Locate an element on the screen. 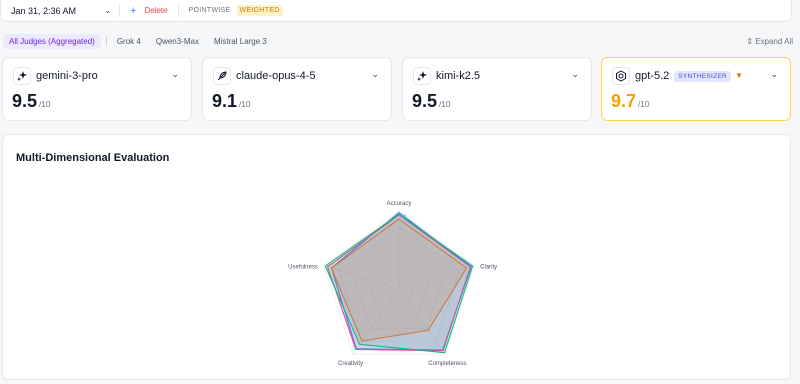  delete-button: Delete is located at coordinates (155, 10).